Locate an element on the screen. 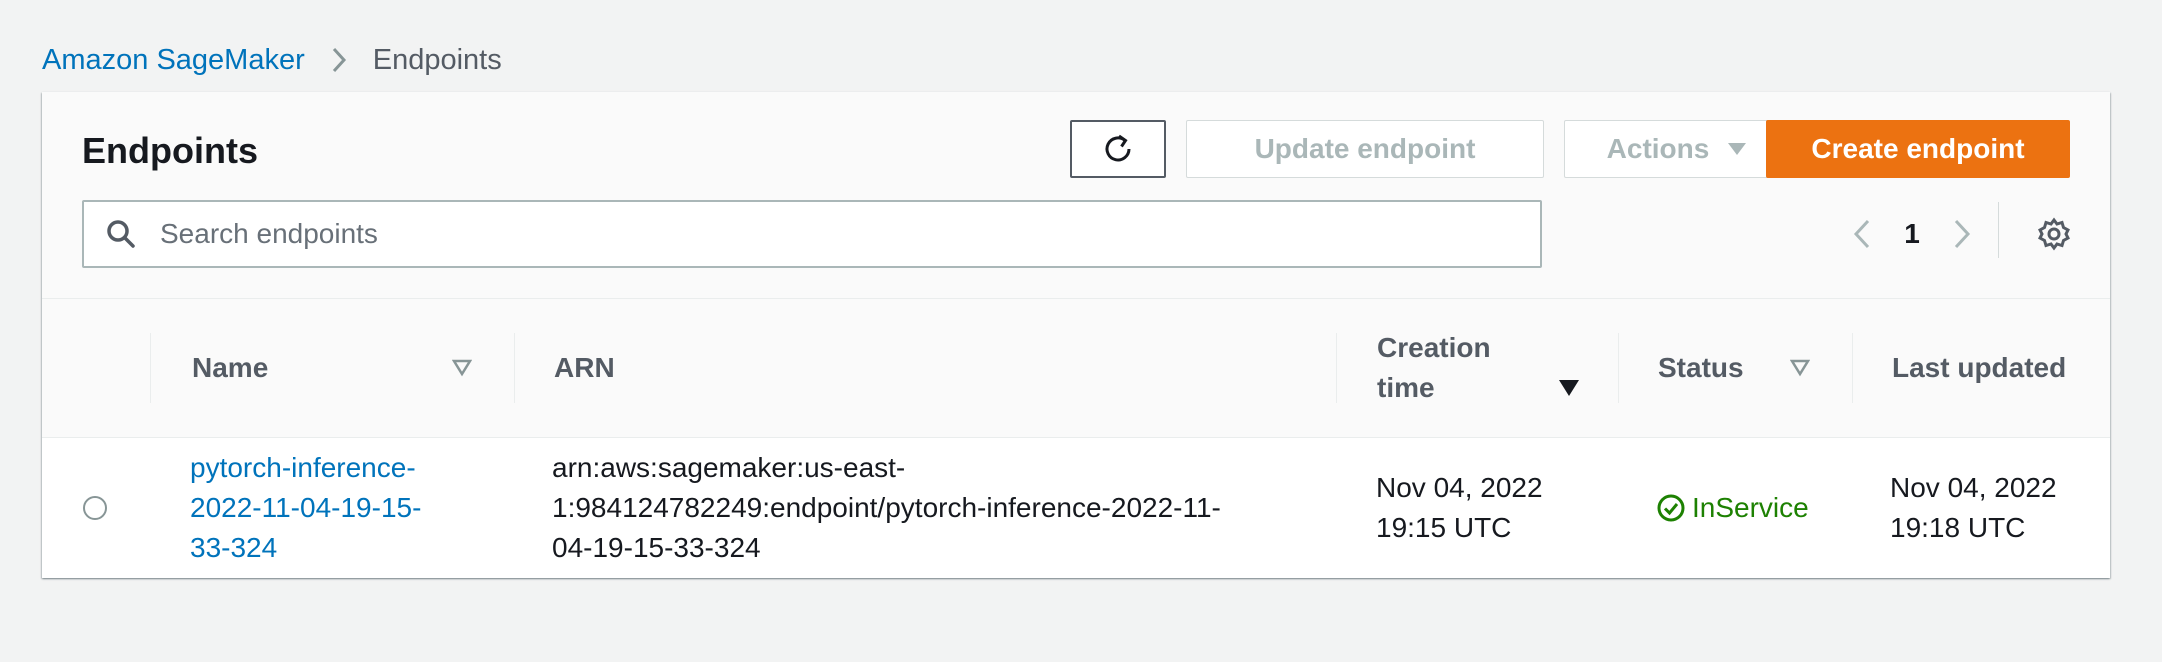 This screenshot has width=2162, height=662. current-page-number: 1 is located at coordinates (1912, 234).